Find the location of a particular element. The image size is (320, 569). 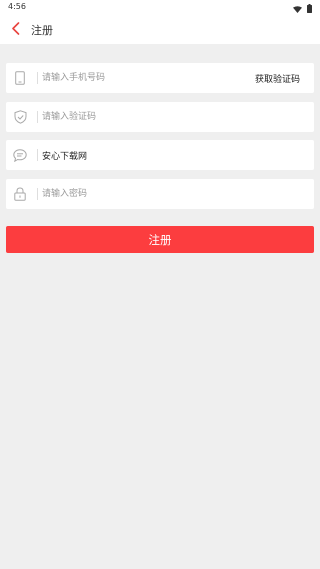

back-button is located at coordinates (15, 29).